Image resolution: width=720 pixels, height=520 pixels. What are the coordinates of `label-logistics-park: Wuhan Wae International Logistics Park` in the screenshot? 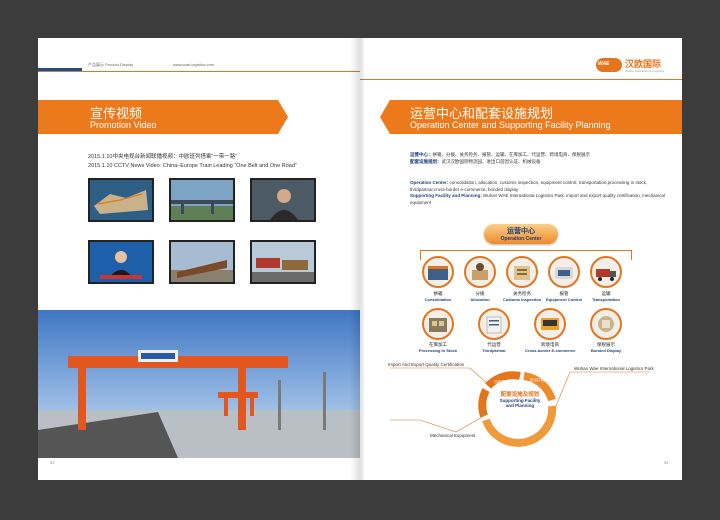 It's located at (614, 368).